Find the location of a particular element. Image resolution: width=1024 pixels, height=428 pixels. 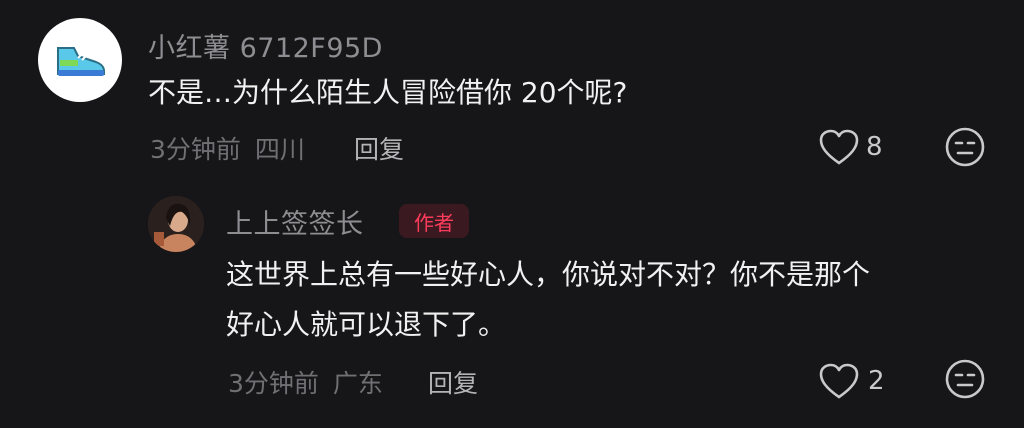

reply-meta: 3分钟前 广东 is located at coordinates (305, 382).